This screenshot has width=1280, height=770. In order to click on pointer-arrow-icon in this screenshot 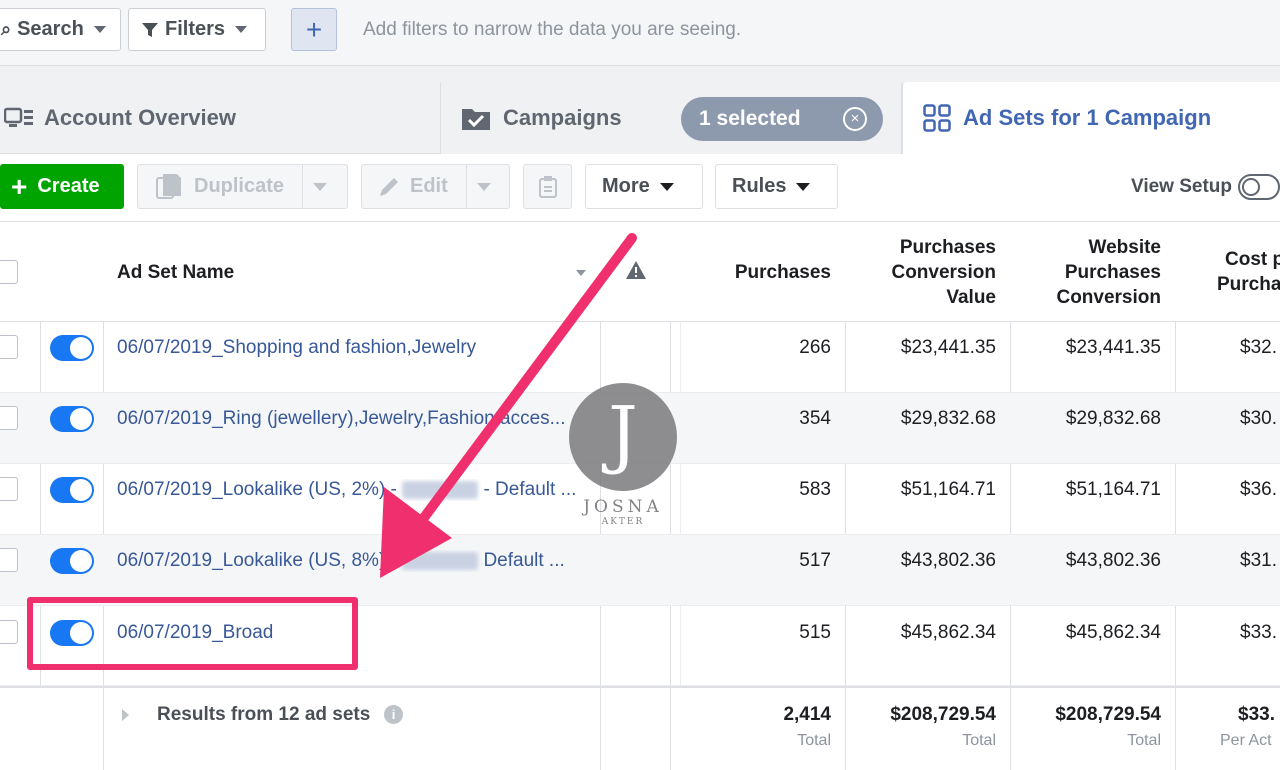, I will do `click(508, 405)`.